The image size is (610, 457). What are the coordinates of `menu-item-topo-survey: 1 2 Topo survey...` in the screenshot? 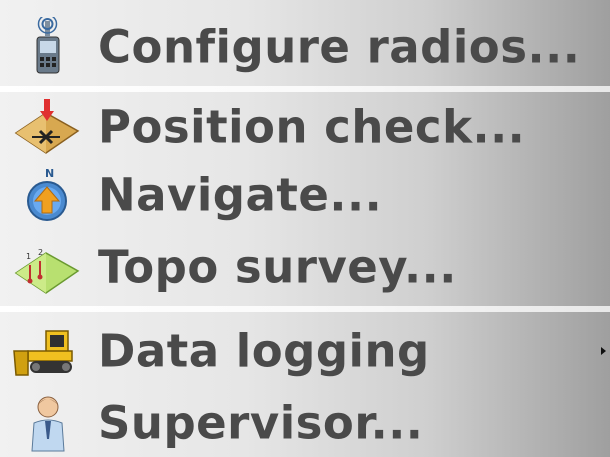 It's located at (305, 267).